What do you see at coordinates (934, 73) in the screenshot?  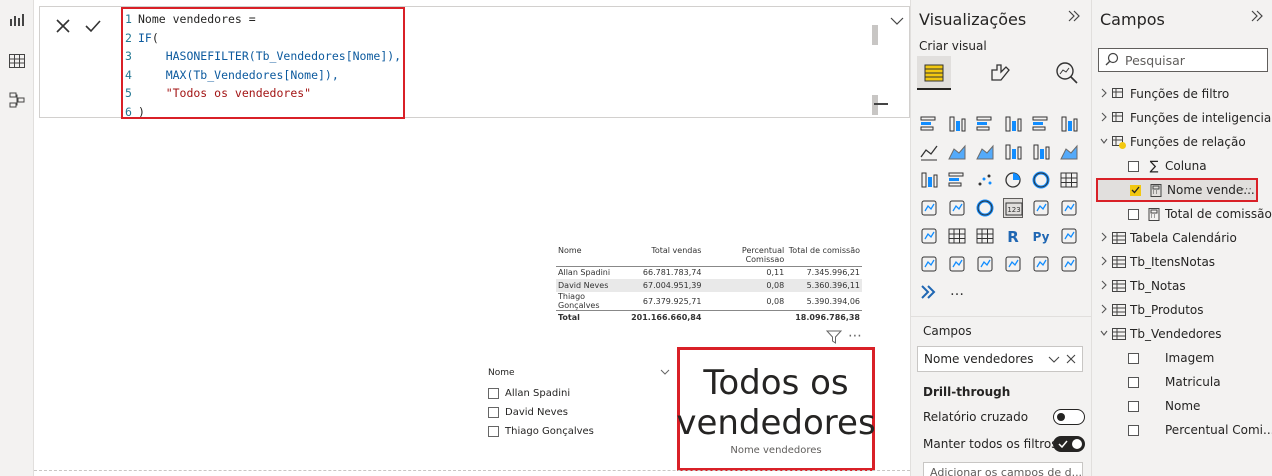 I see `build-visual-tab-icon` at bounding box center [934, 73].